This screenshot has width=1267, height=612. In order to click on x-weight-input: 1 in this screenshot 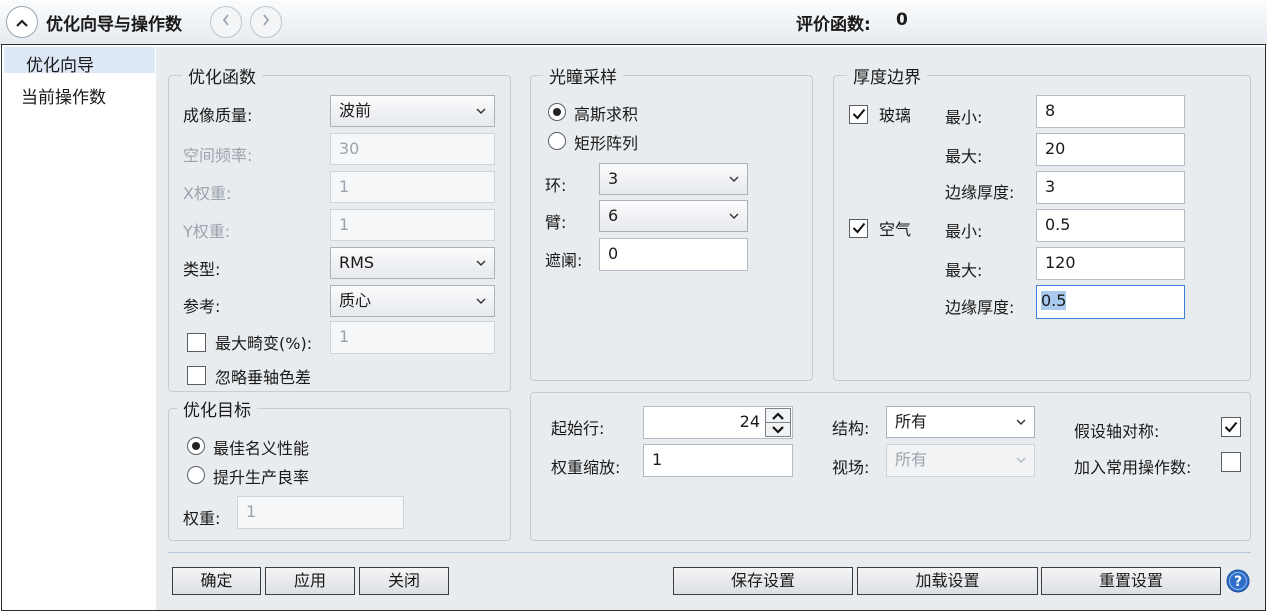, I will do `click(412, 187)`.